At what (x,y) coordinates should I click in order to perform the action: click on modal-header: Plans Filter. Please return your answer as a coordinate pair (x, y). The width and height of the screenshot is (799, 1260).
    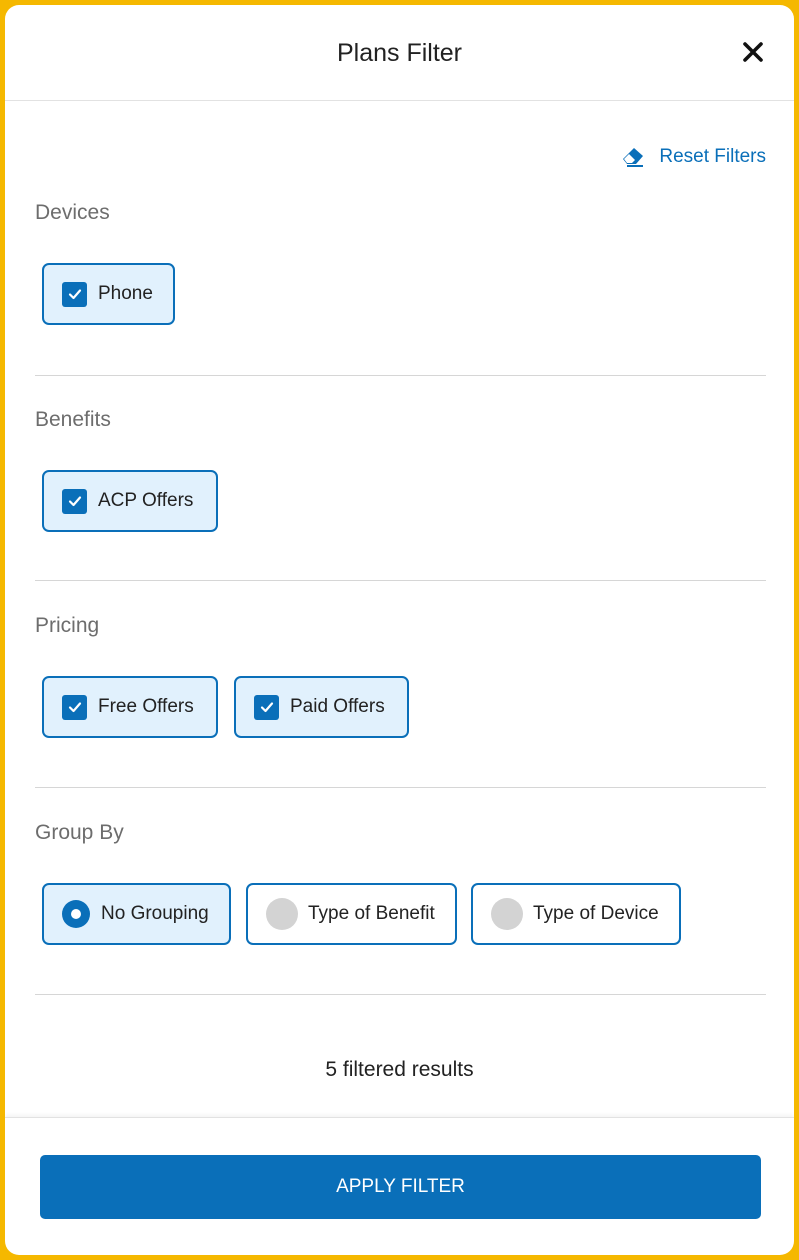
    Looking at the image, I should click on (399, 53).